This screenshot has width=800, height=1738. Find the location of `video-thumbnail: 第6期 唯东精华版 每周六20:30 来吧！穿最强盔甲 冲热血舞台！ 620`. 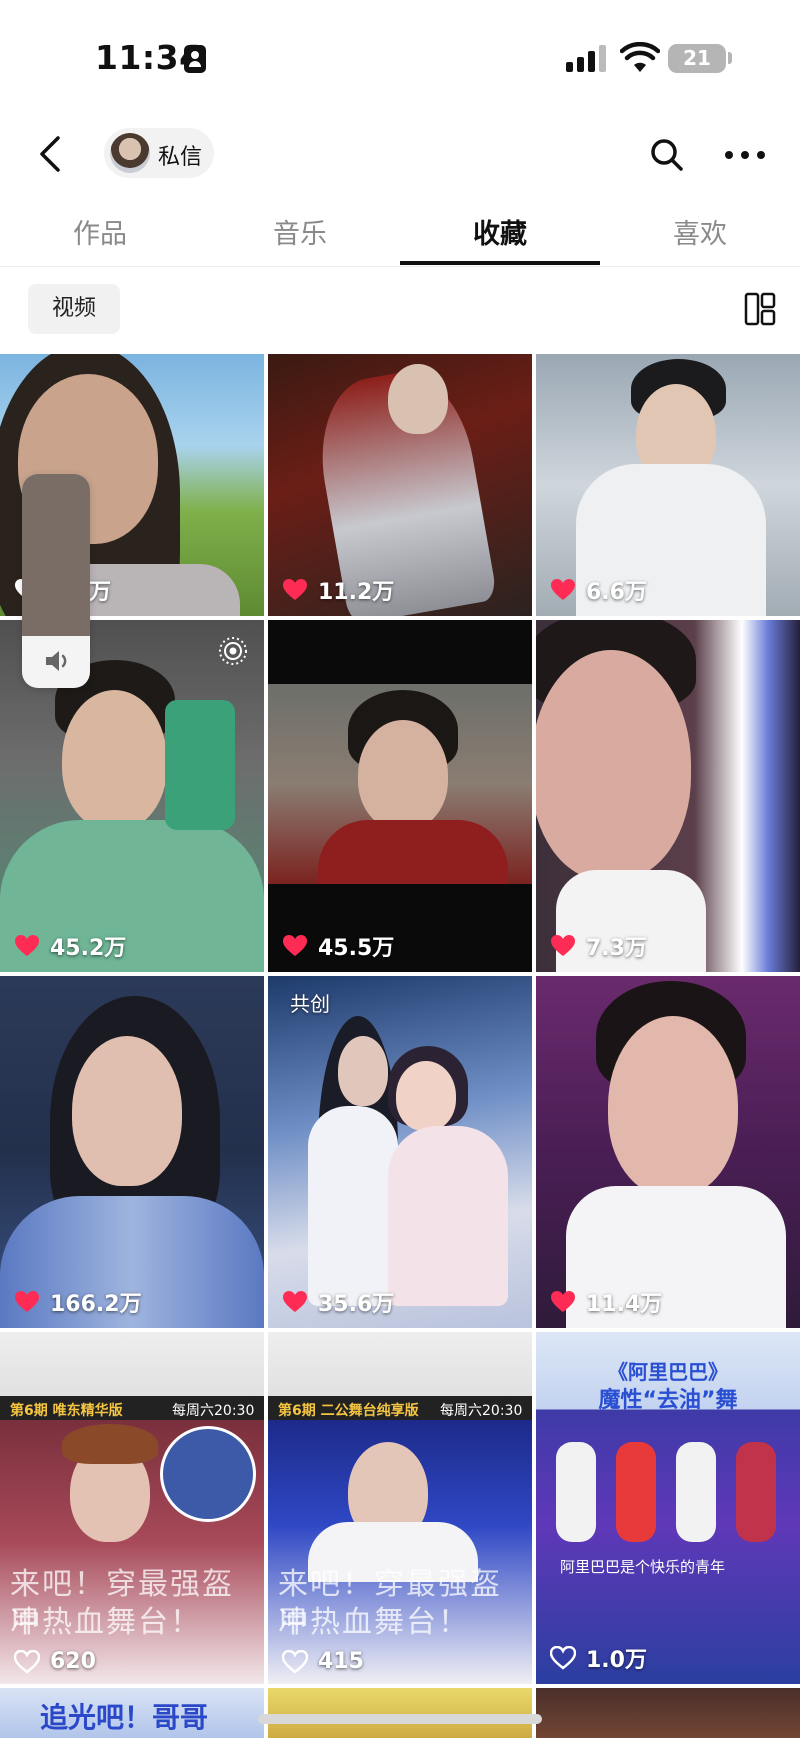

video-thumbnail: 第6期 唯东精华版 每周六20:30 来吧！穿最强盔甲 冲热血舞台！ 620 is located at coordinates (132, 1508).